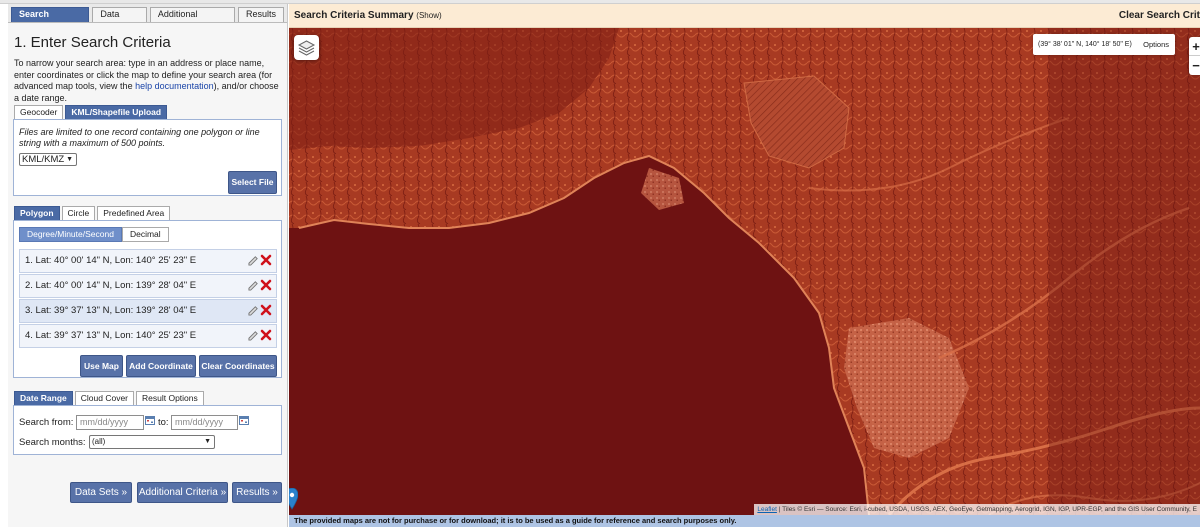 The width and height of the screenshot is (1200, 527). Describe the element at coordinates (48, 159) in the screenshot. I see `file-type-select: KML/KMZ ▼` at that location.